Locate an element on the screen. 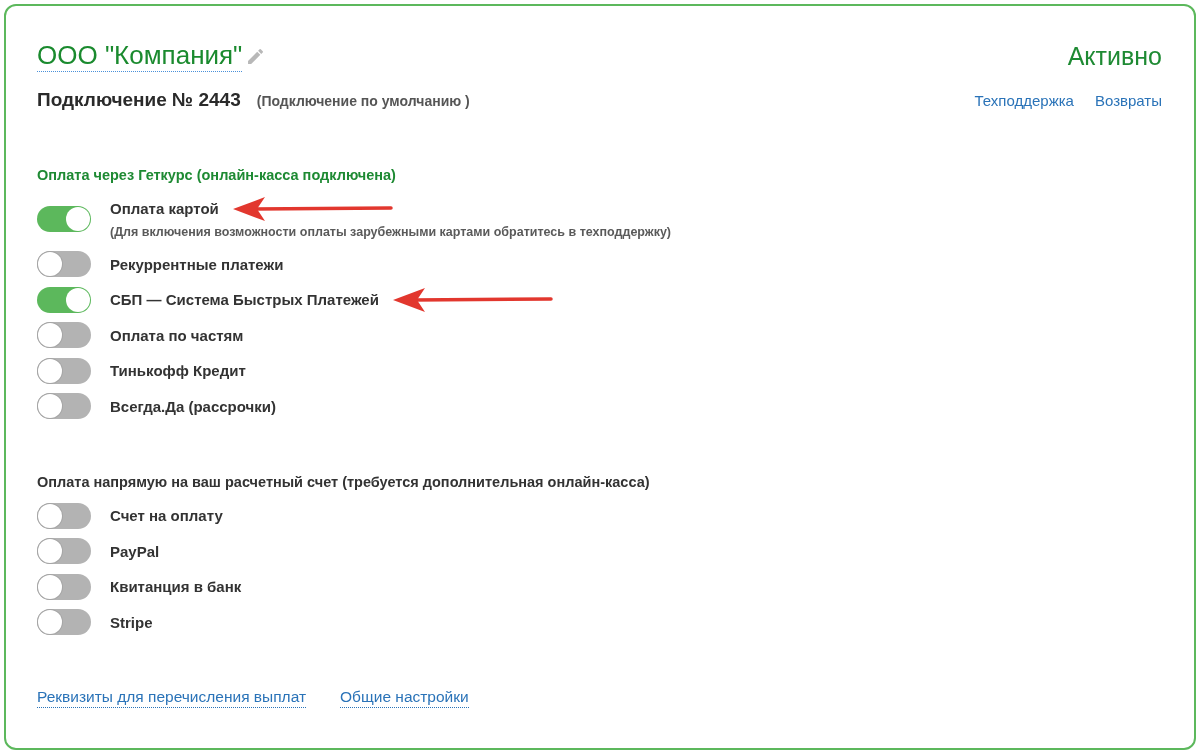  status-text: Активно is located at coordinates (1114, 56).